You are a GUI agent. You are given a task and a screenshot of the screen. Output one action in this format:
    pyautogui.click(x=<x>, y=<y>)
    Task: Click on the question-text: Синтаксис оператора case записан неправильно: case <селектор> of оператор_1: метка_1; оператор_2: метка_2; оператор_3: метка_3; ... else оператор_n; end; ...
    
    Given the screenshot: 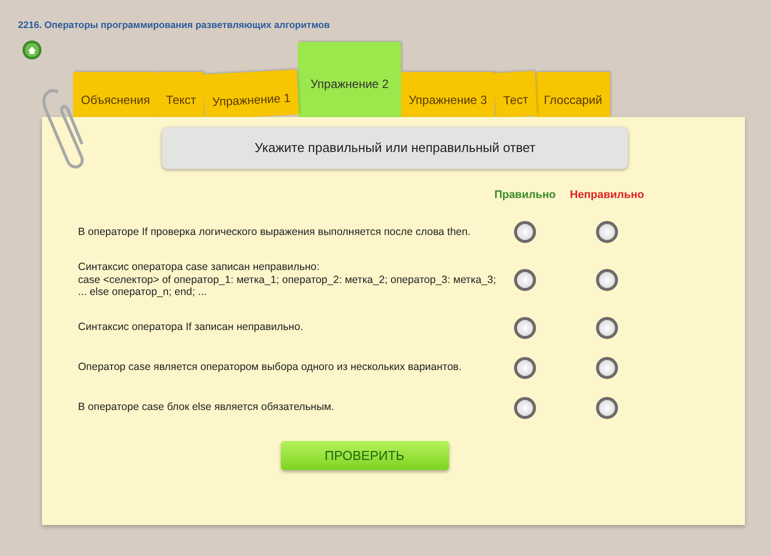 What is the action you would take?
    pyautogui.click(x=288, y=280)
    